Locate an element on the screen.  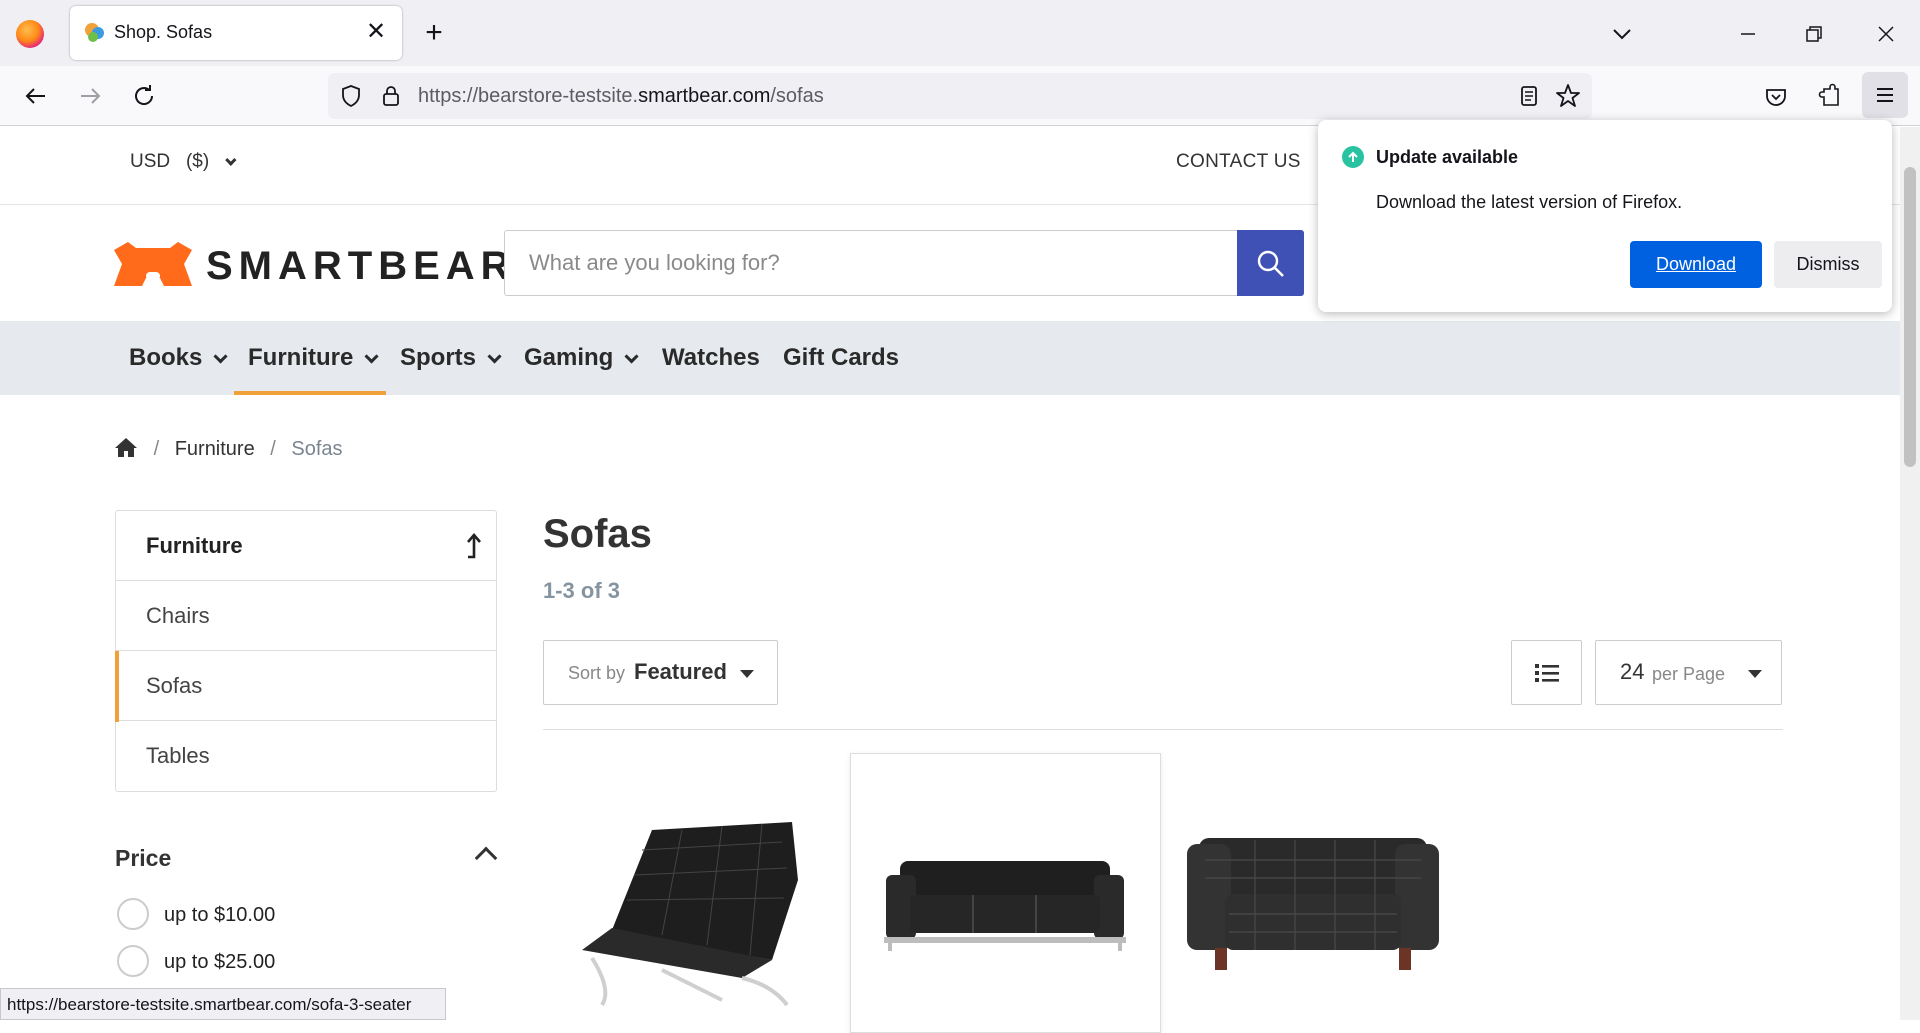
smartbear-logo: SMARTBEAR is located at coordinates (311, 263).